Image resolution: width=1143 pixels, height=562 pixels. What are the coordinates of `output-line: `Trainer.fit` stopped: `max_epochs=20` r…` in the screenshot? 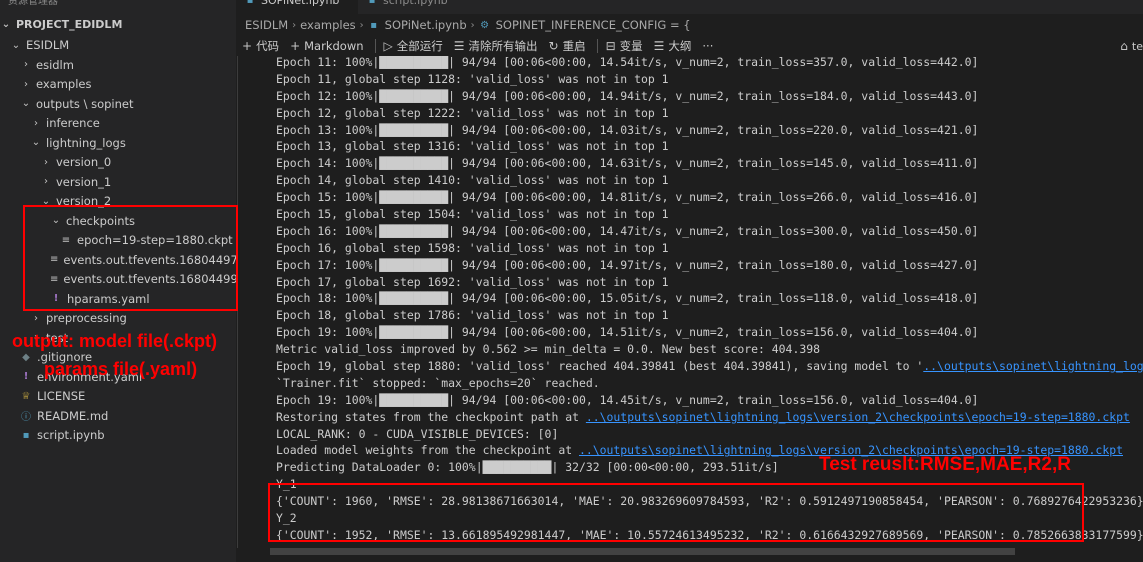 It's located at (438, 382).